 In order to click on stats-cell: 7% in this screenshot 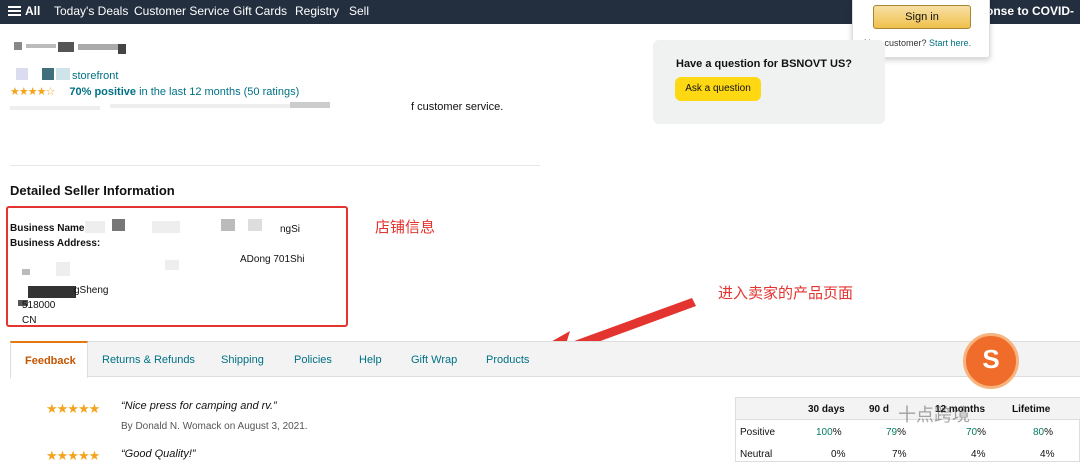, I will do `click(899, 454)`.